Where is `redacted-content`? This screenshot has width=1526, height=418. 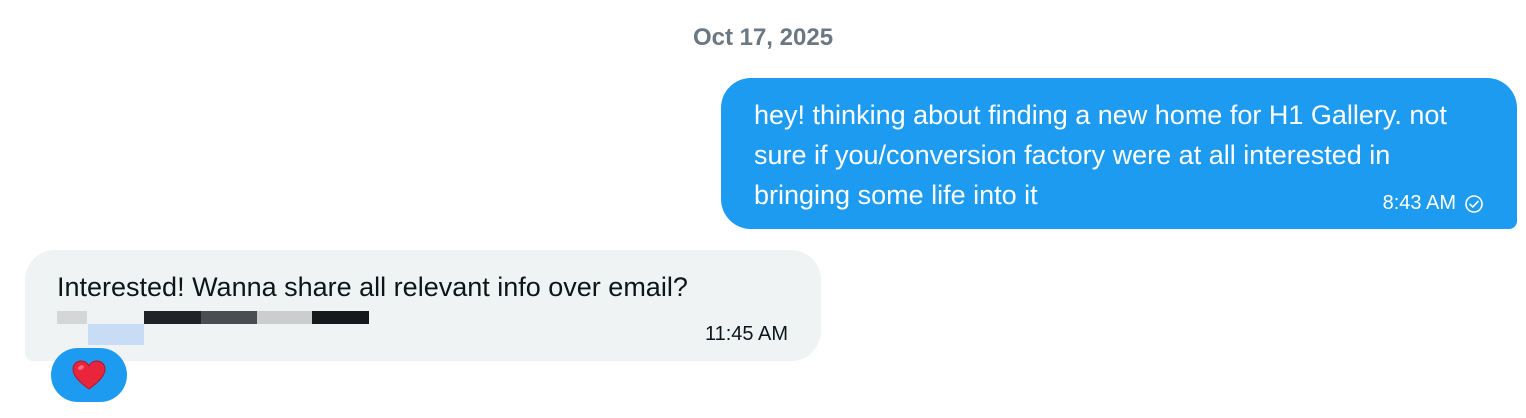
redacted-content is located at coordinates (213, 328).